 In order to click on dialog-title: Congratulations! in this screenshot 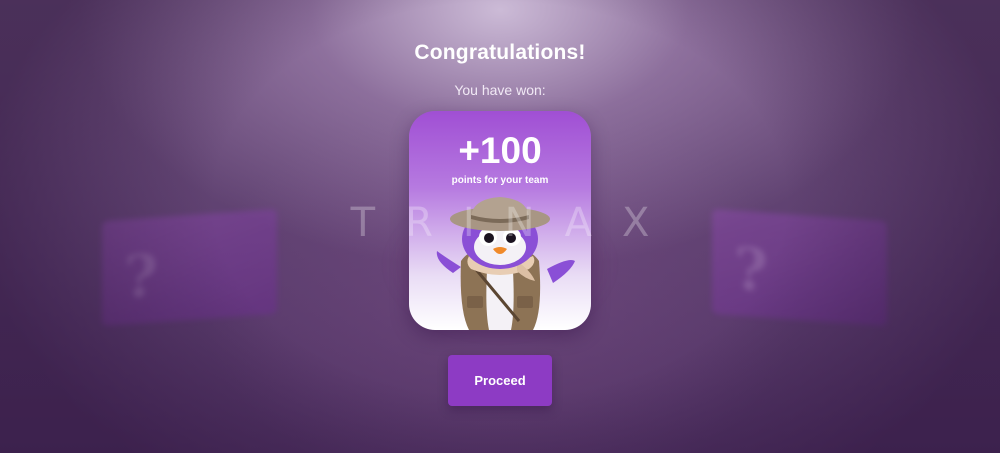, I will do `click(500, 52)`.